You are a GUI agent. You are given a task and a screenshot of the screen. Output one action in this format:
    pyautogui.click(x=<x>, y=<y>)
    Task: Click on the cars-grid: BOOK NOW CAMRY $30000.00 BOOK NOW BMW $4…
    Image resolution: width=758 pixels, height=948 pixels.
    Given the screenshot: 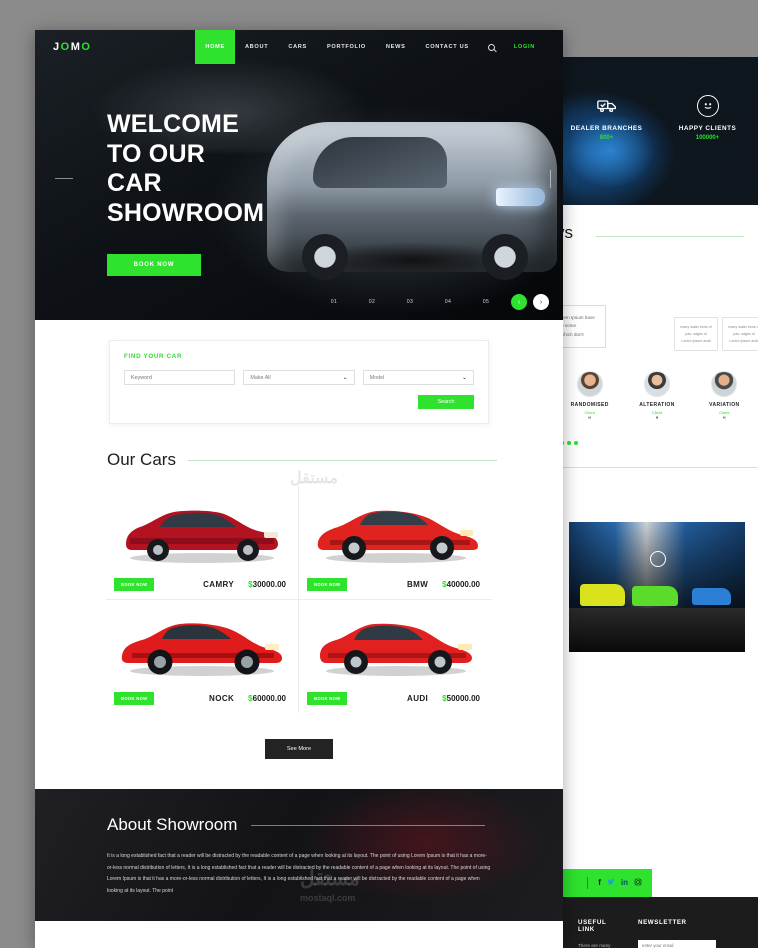 What is the action you would take?
    pyautogui.click(x=299, y=599)
    